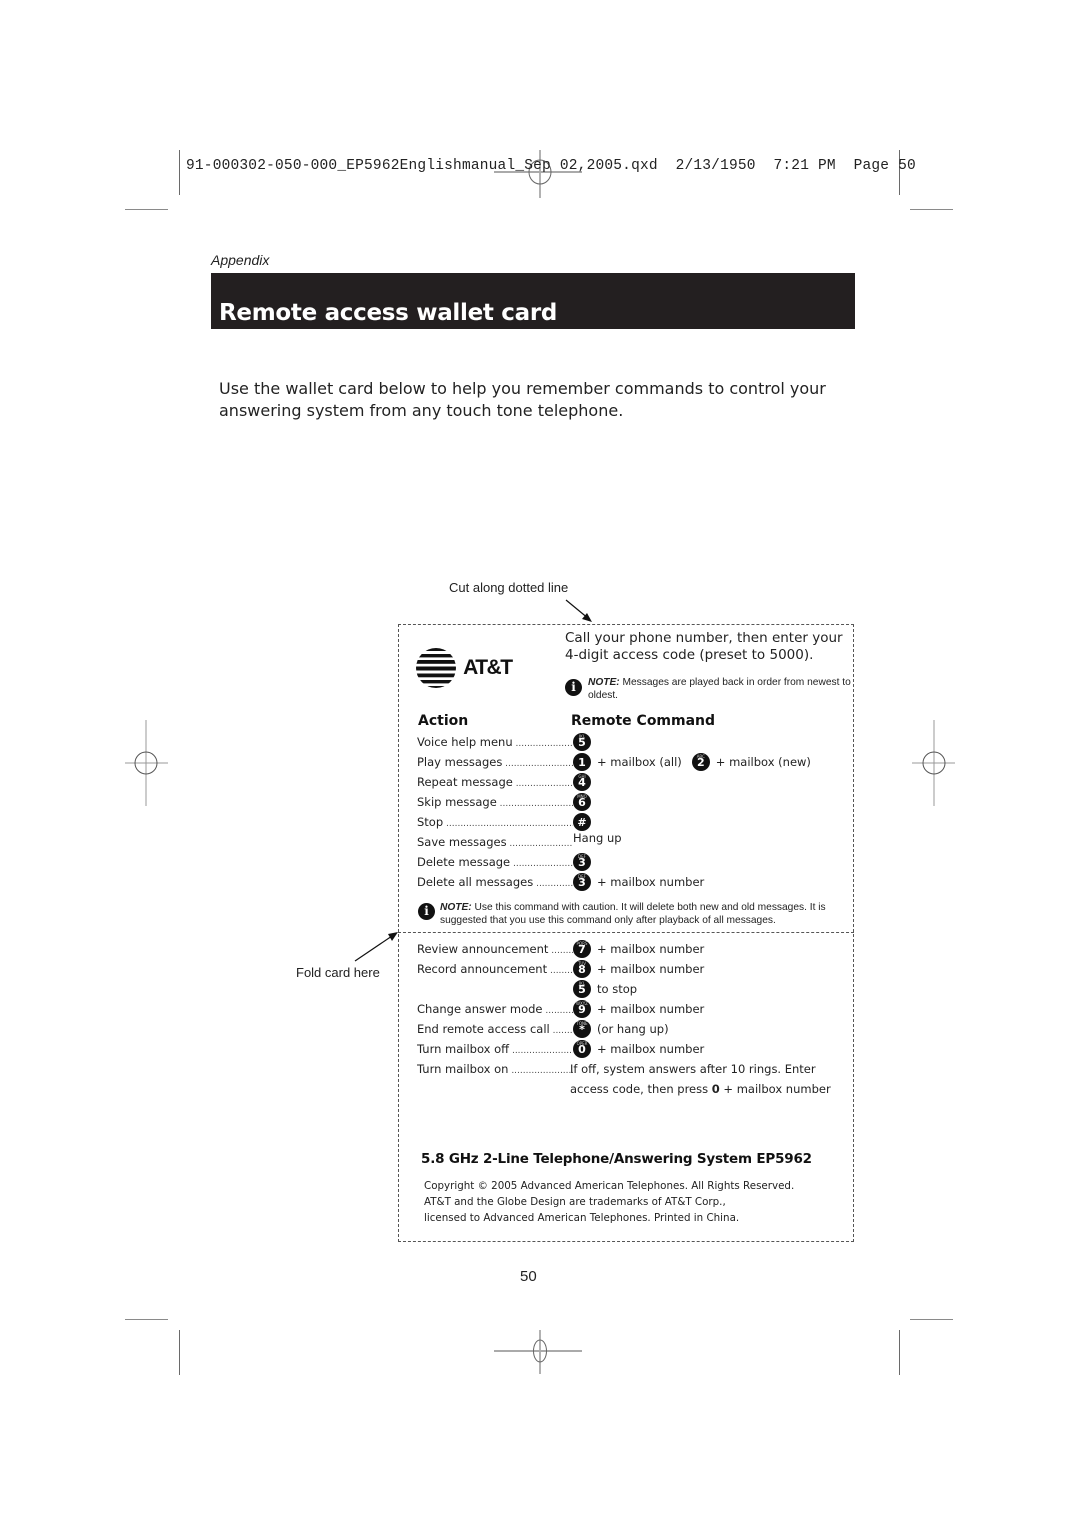 This screenshot has width=1080, height=1528. Describe the element at coordinates (582, 762) in the screenshot. I see `key-1-icon: 1` at that location.